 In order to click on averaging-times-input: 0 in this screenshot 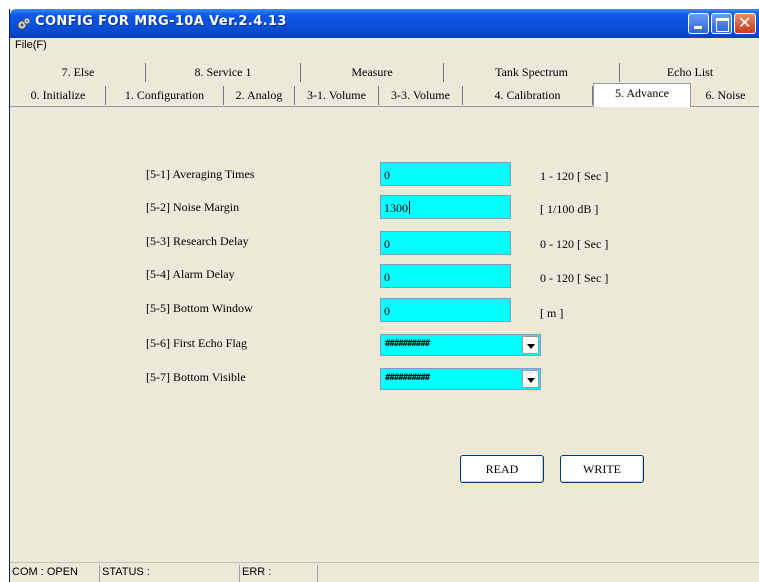, I will do `click(445, 174)`.